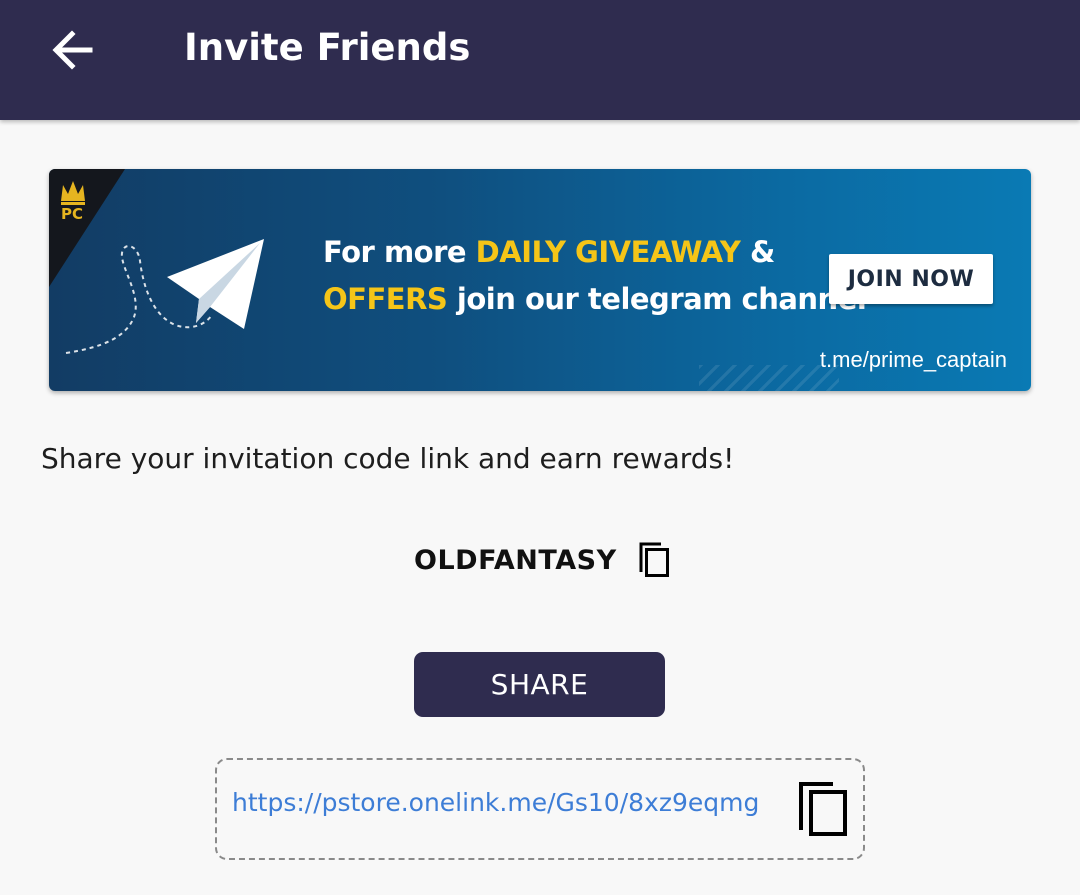 Image resolution: width=1080 pixels, height=895 pixels. I want to click on banner-line1-suffix: &, so click(757, 252).